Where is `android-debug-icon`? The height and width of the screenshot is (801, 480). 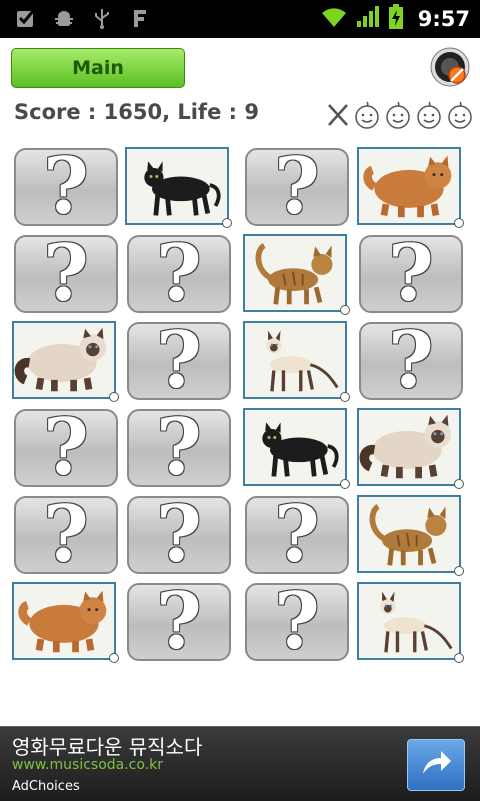
android-debug-icon is located at coordinates (64, 18).